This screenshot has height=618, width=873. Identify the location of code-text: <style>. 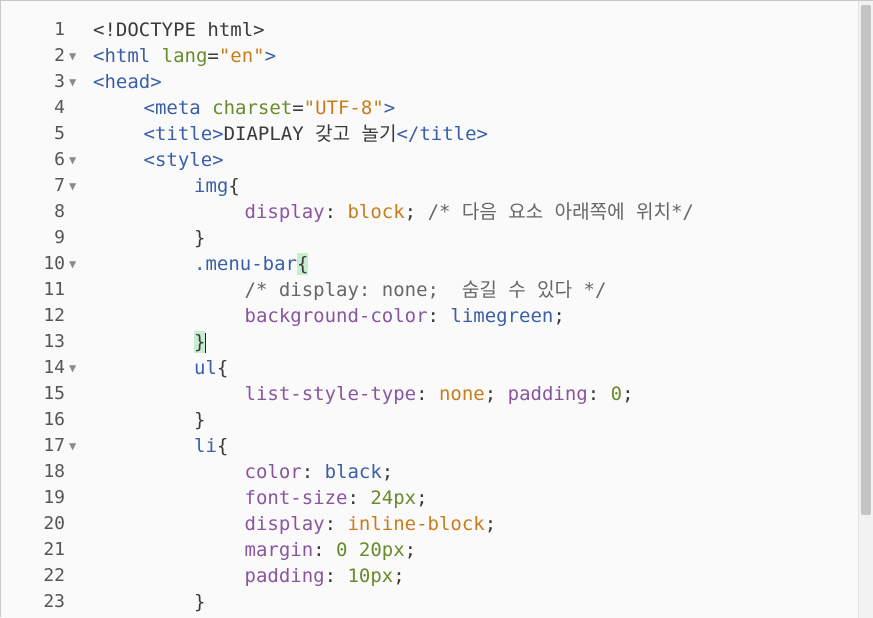
(184, 160).